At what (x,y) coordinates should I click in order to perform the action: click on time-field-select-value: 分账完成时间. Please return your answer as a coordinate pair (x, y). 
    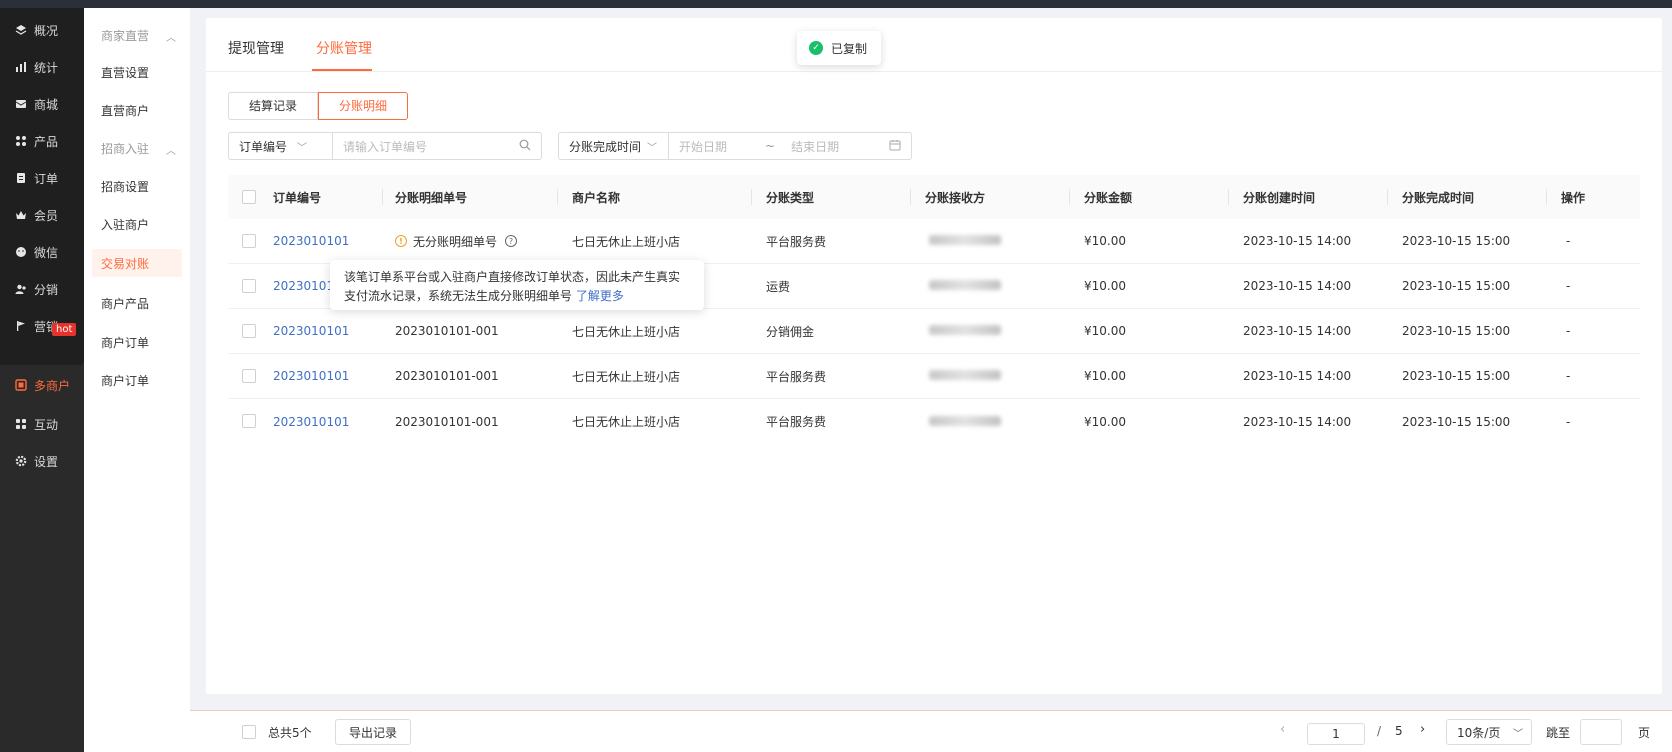
    Looking at the image, I should click on (605, 146).